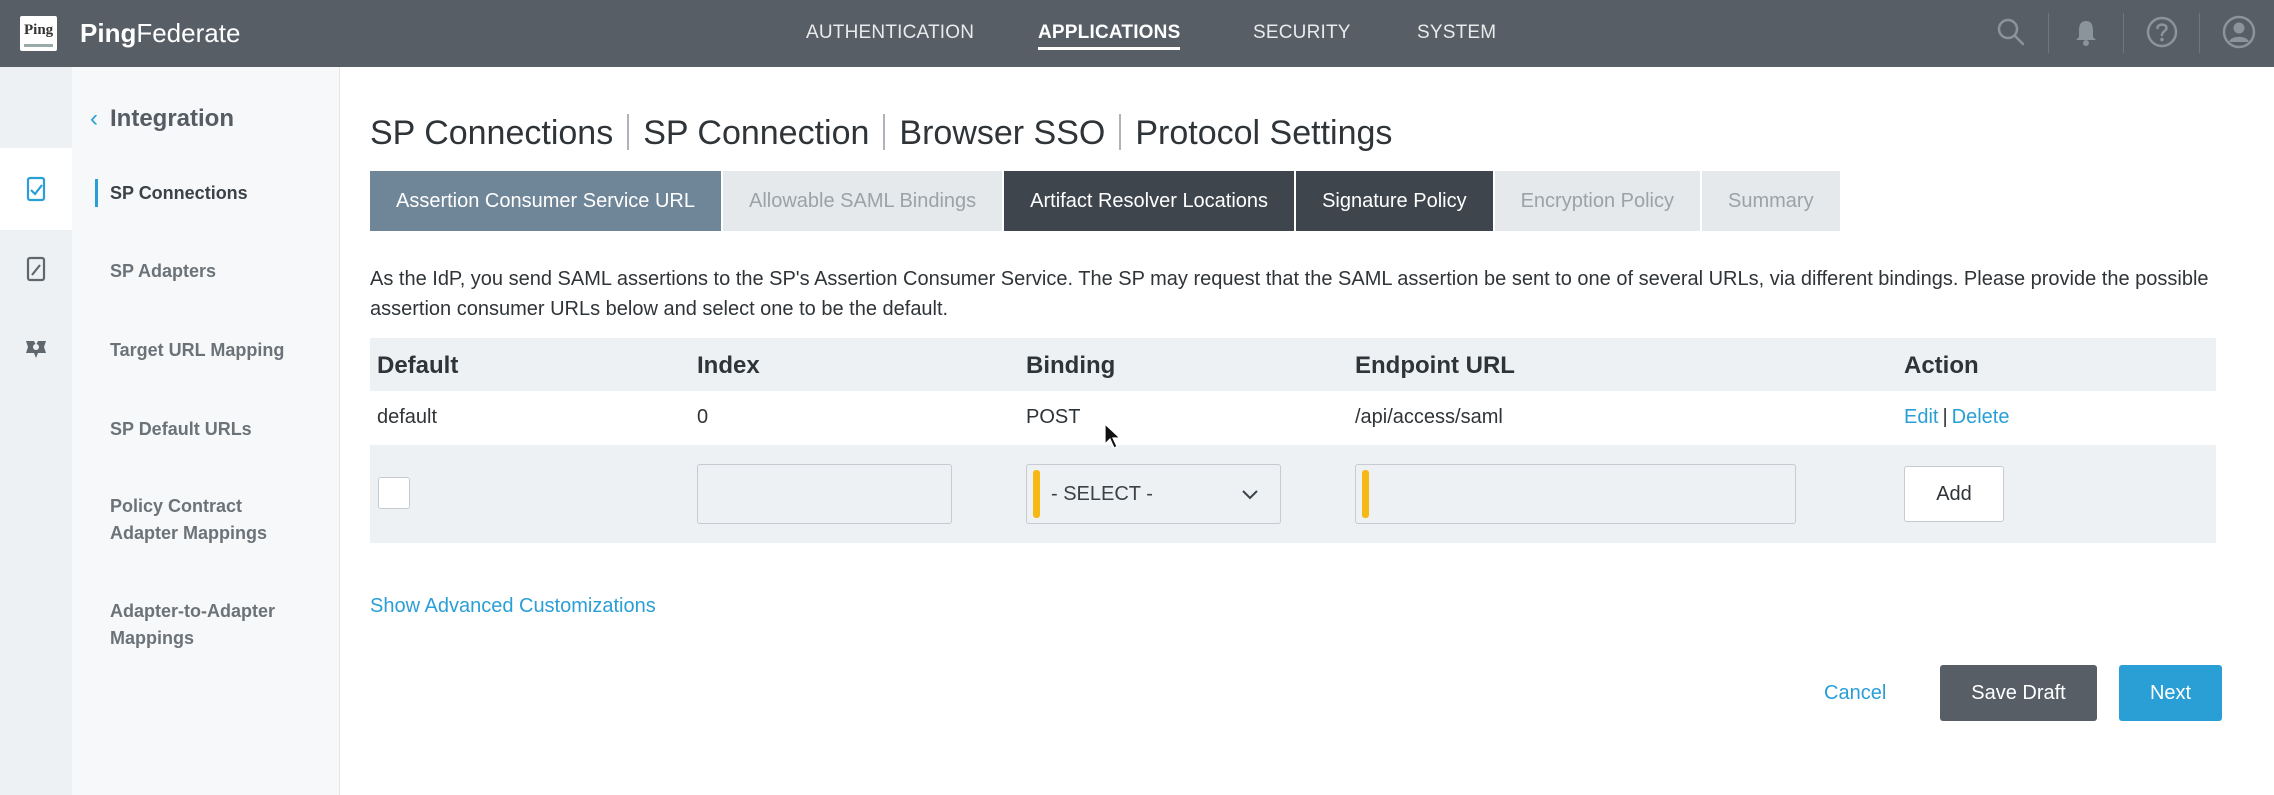 This screenshot has height=795, width=2274. I want to click on sidebar-item-adapter-to-adapter-mappings: Adapter-to-Adapter Mappings, so click(210, 625).